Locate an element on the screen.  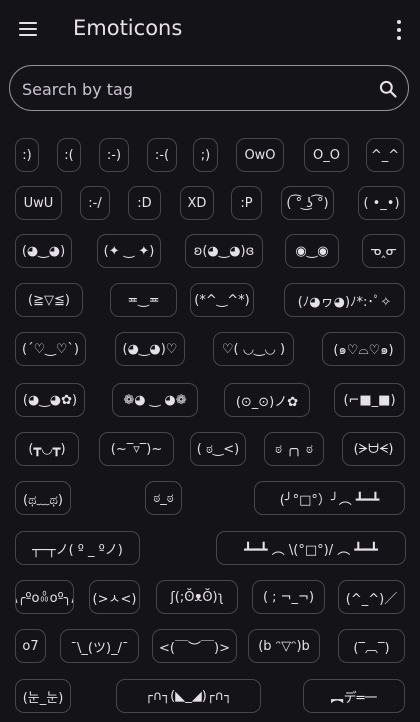
emoticon-chip: O_O is located at coordinates (326, 155).